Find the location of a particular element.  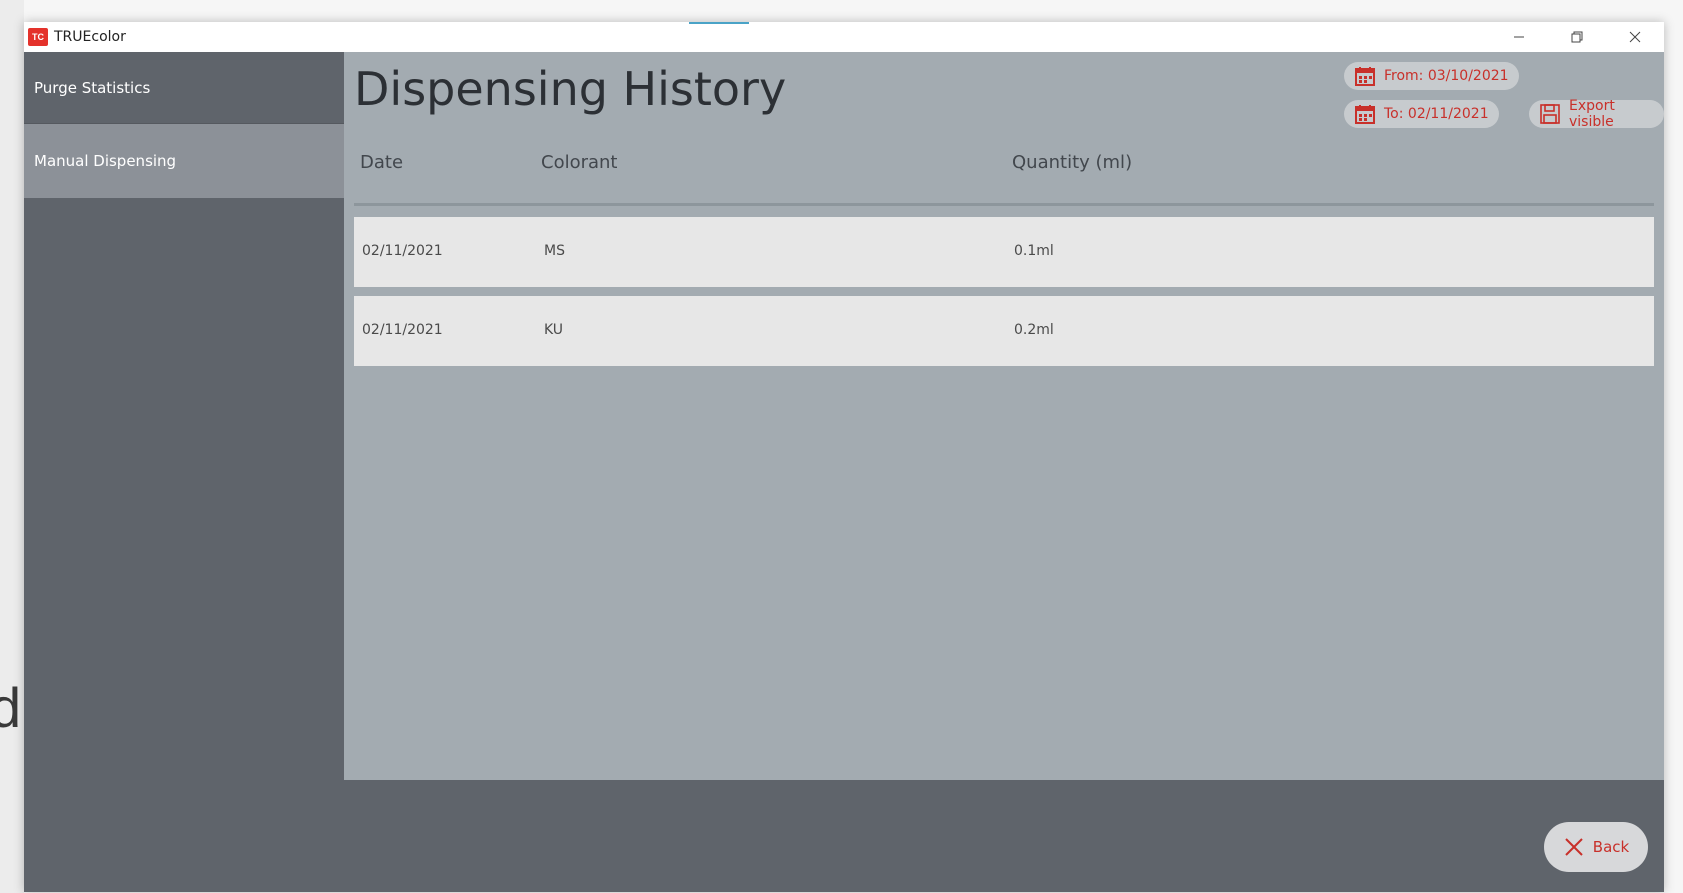

sidebar-item-manual-dispensing: Manual Dispensing is located at coordinates (184, 161).